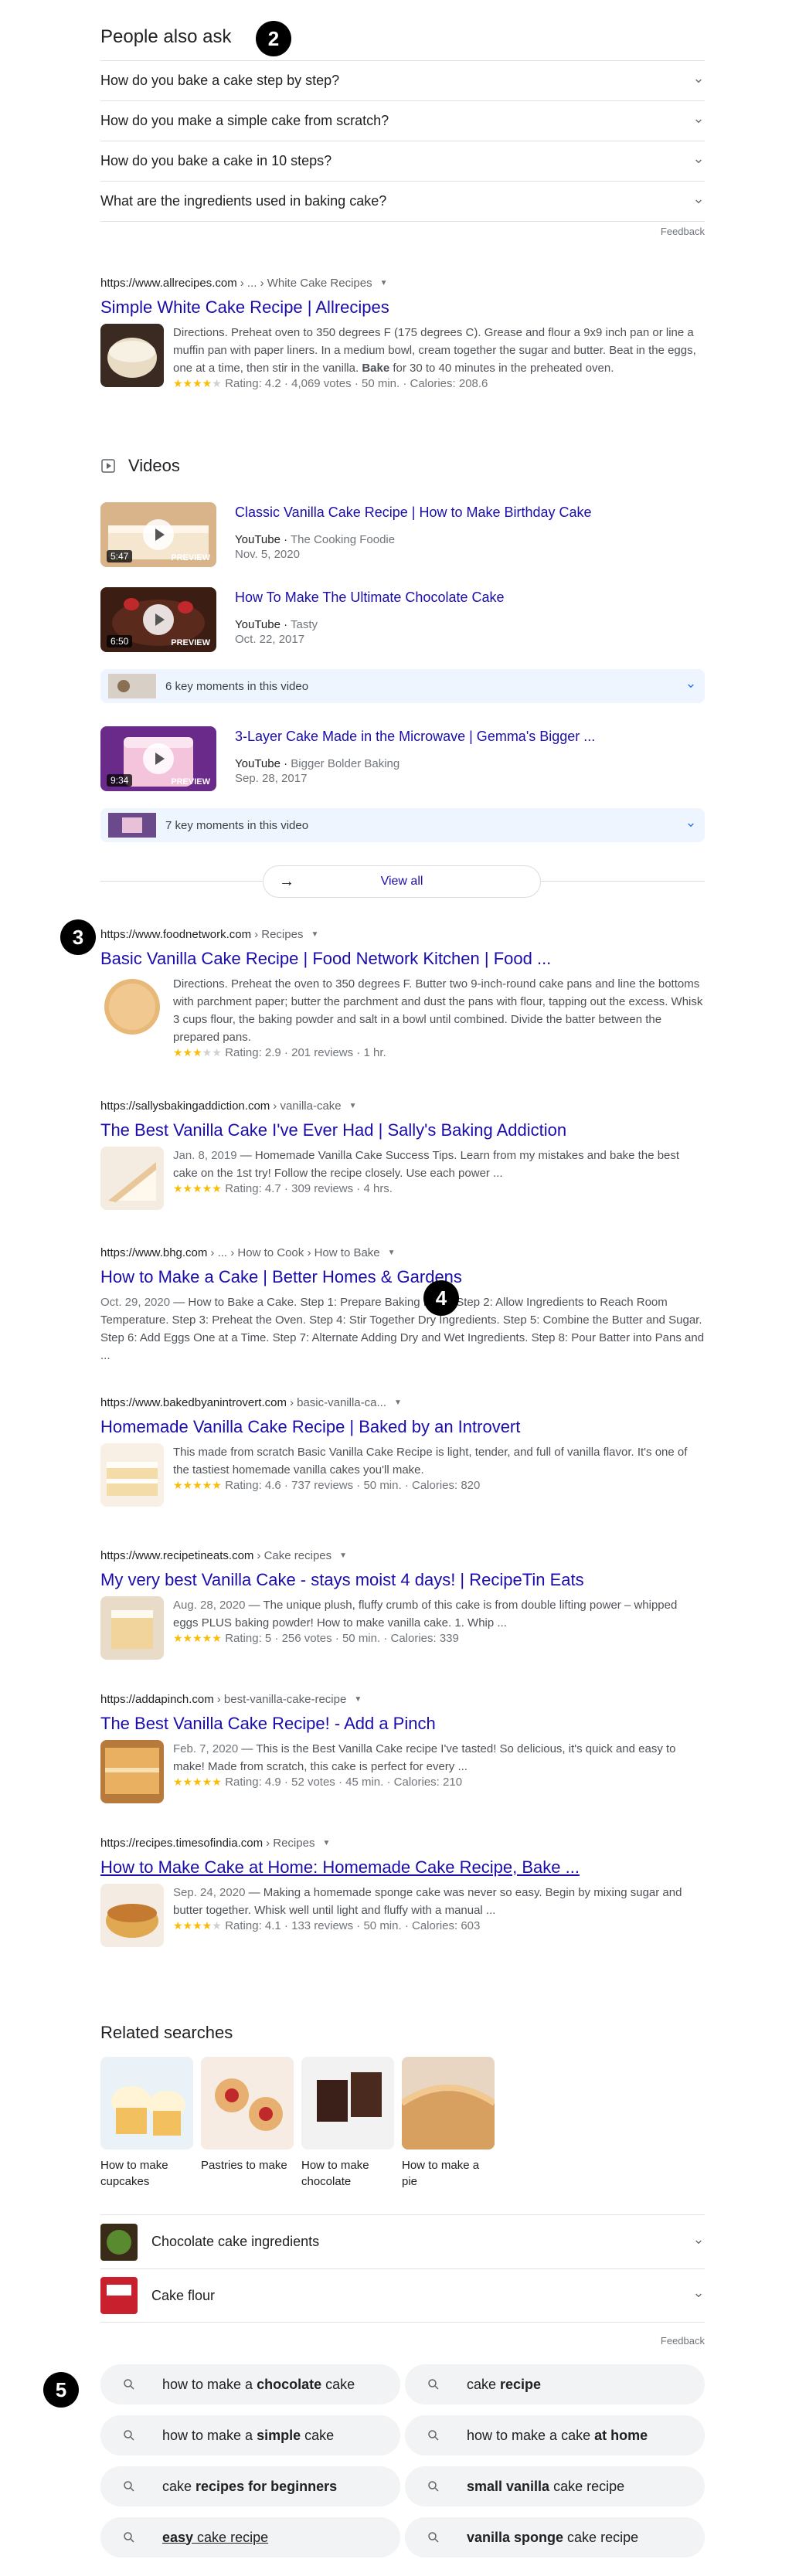 This screenshot has height=2576, width=799. I want to click on related-search-card: How to make cupcakes, so click(146, 2123).